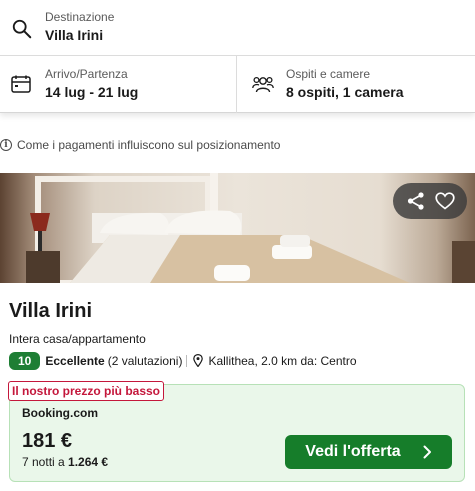 The height and width of the screenshot is (491, 475). Describe the element at coordinates (22, 29) in the screenshot. I see `search-icon` at that location.